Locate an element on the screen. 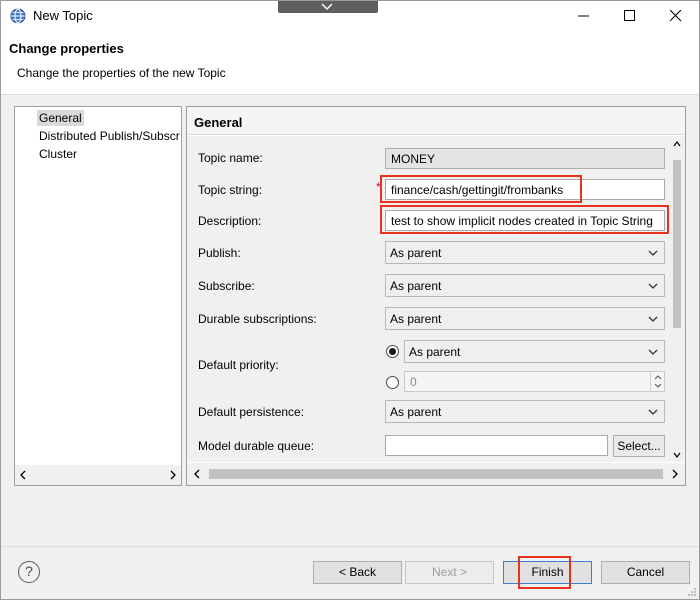 This screenshot has width=700, height=600. default-persistence-value: As parent is located at coordinates (416, 412).